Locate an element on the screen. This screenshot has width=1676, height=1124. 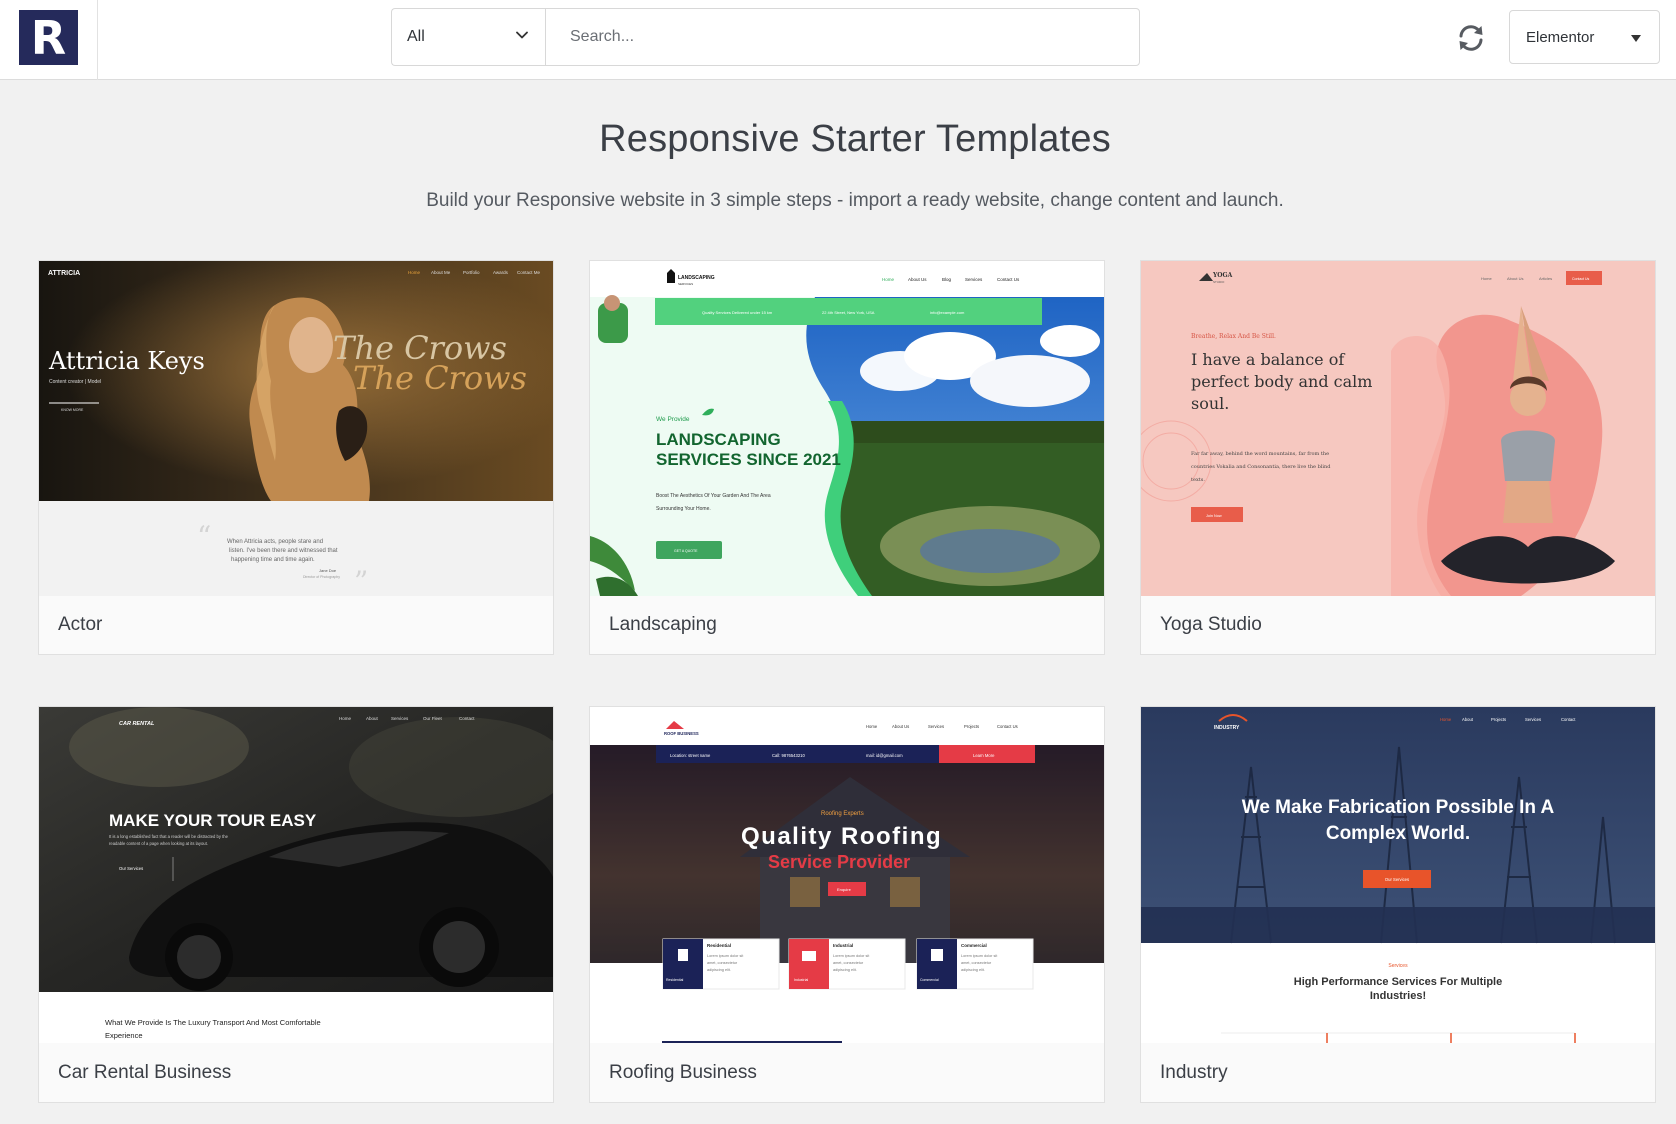
landscaping-nav-2: Blog is located at coordinates (947, 279).